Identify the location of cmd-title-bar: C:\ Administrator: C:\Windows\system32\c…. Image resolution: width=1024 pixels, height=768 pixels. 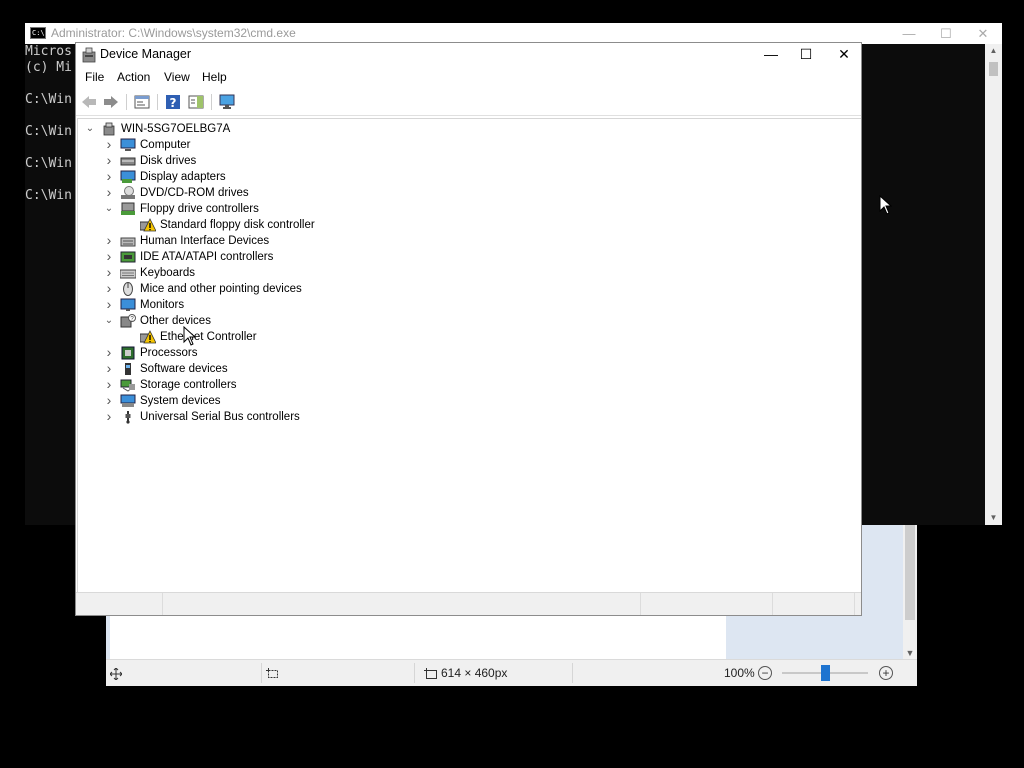
(513, 33).